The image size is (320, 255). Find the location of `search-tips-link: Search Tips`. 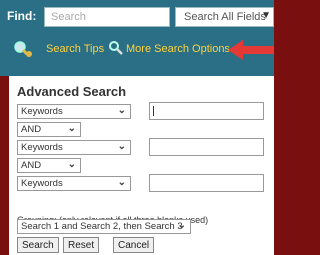

search-tips-link: Search Tips is located at coordinates (75, 49).